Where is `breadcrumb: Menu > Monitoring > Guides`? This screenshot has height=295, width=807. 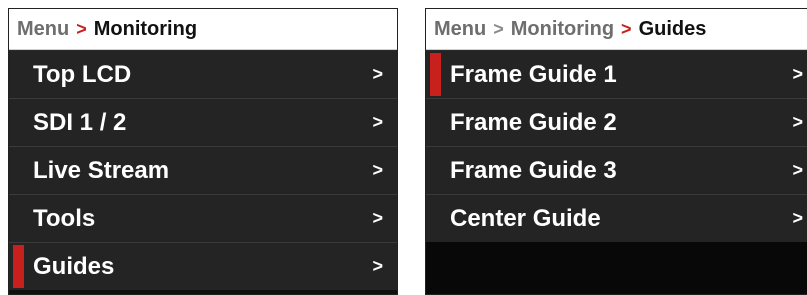
breadcrumb: Menu > Monitoring > Guides is located at coordinates (616, 29).